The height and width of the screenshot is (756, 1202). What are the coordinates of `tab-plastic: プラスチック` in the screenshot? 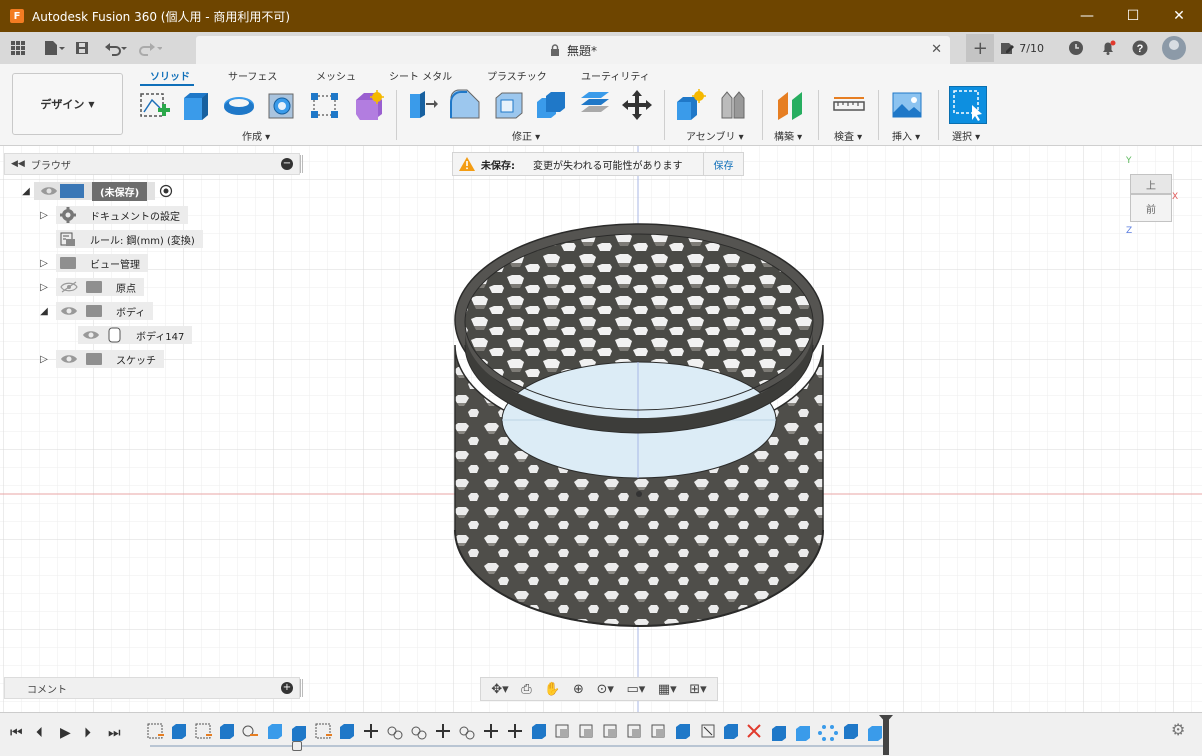 It's located at (517, 75).